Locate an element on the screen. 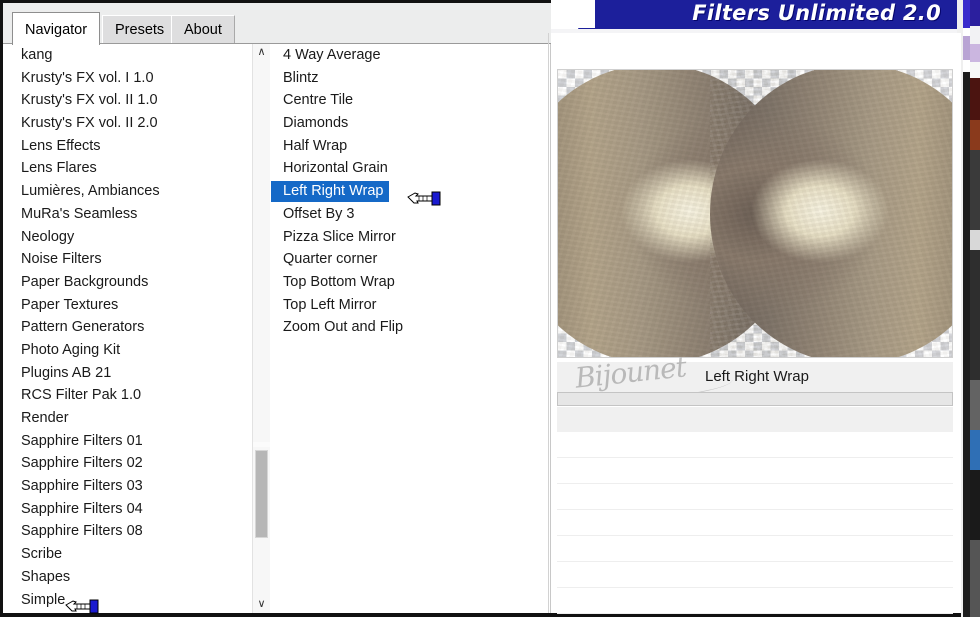  category-list-item: Sapphire Filters 08 is located at coordinates (127, 531).